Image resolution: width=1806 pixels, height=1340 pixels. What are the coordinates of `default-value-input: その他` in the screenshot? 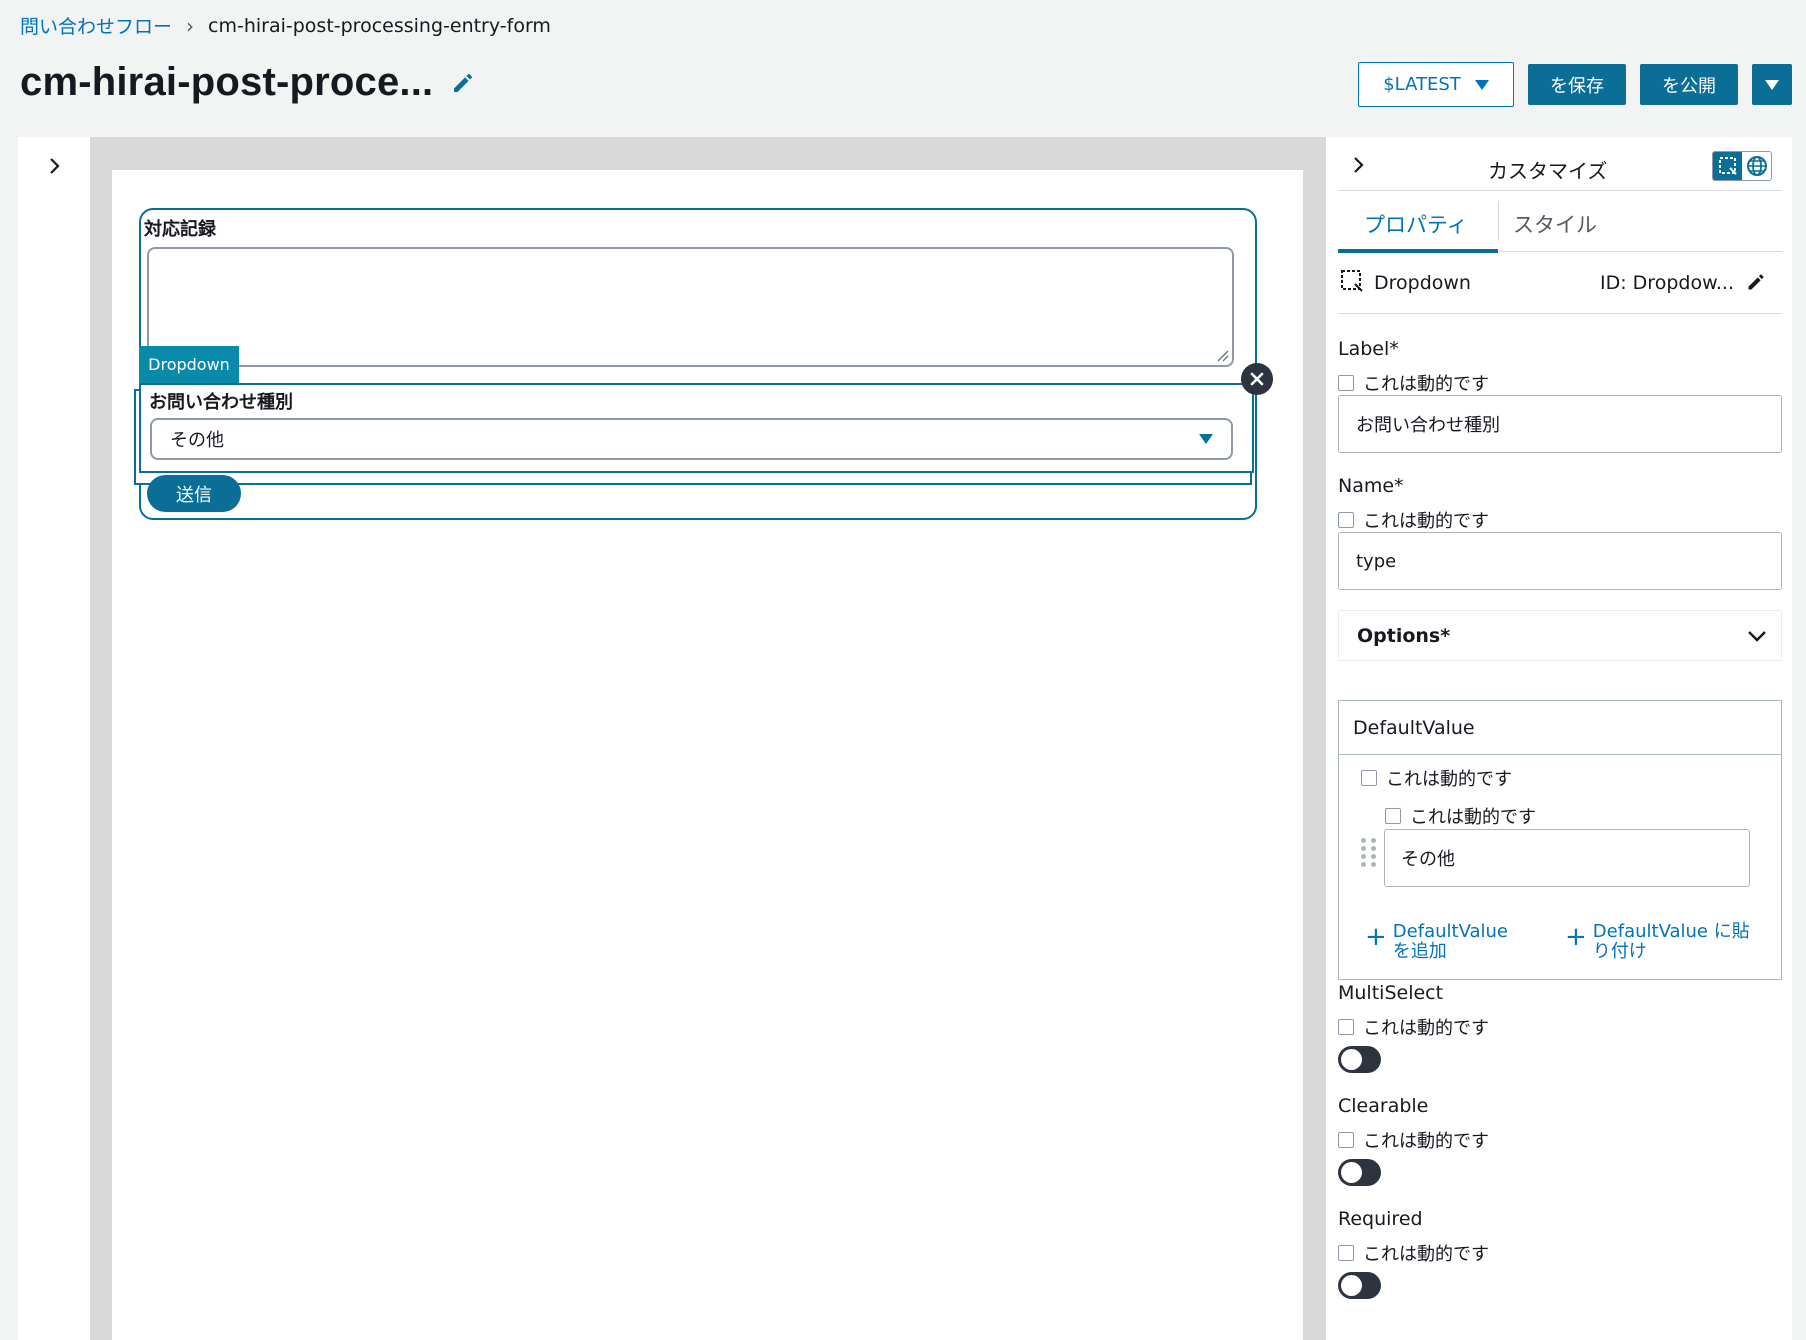 It's located at (1567, 858).